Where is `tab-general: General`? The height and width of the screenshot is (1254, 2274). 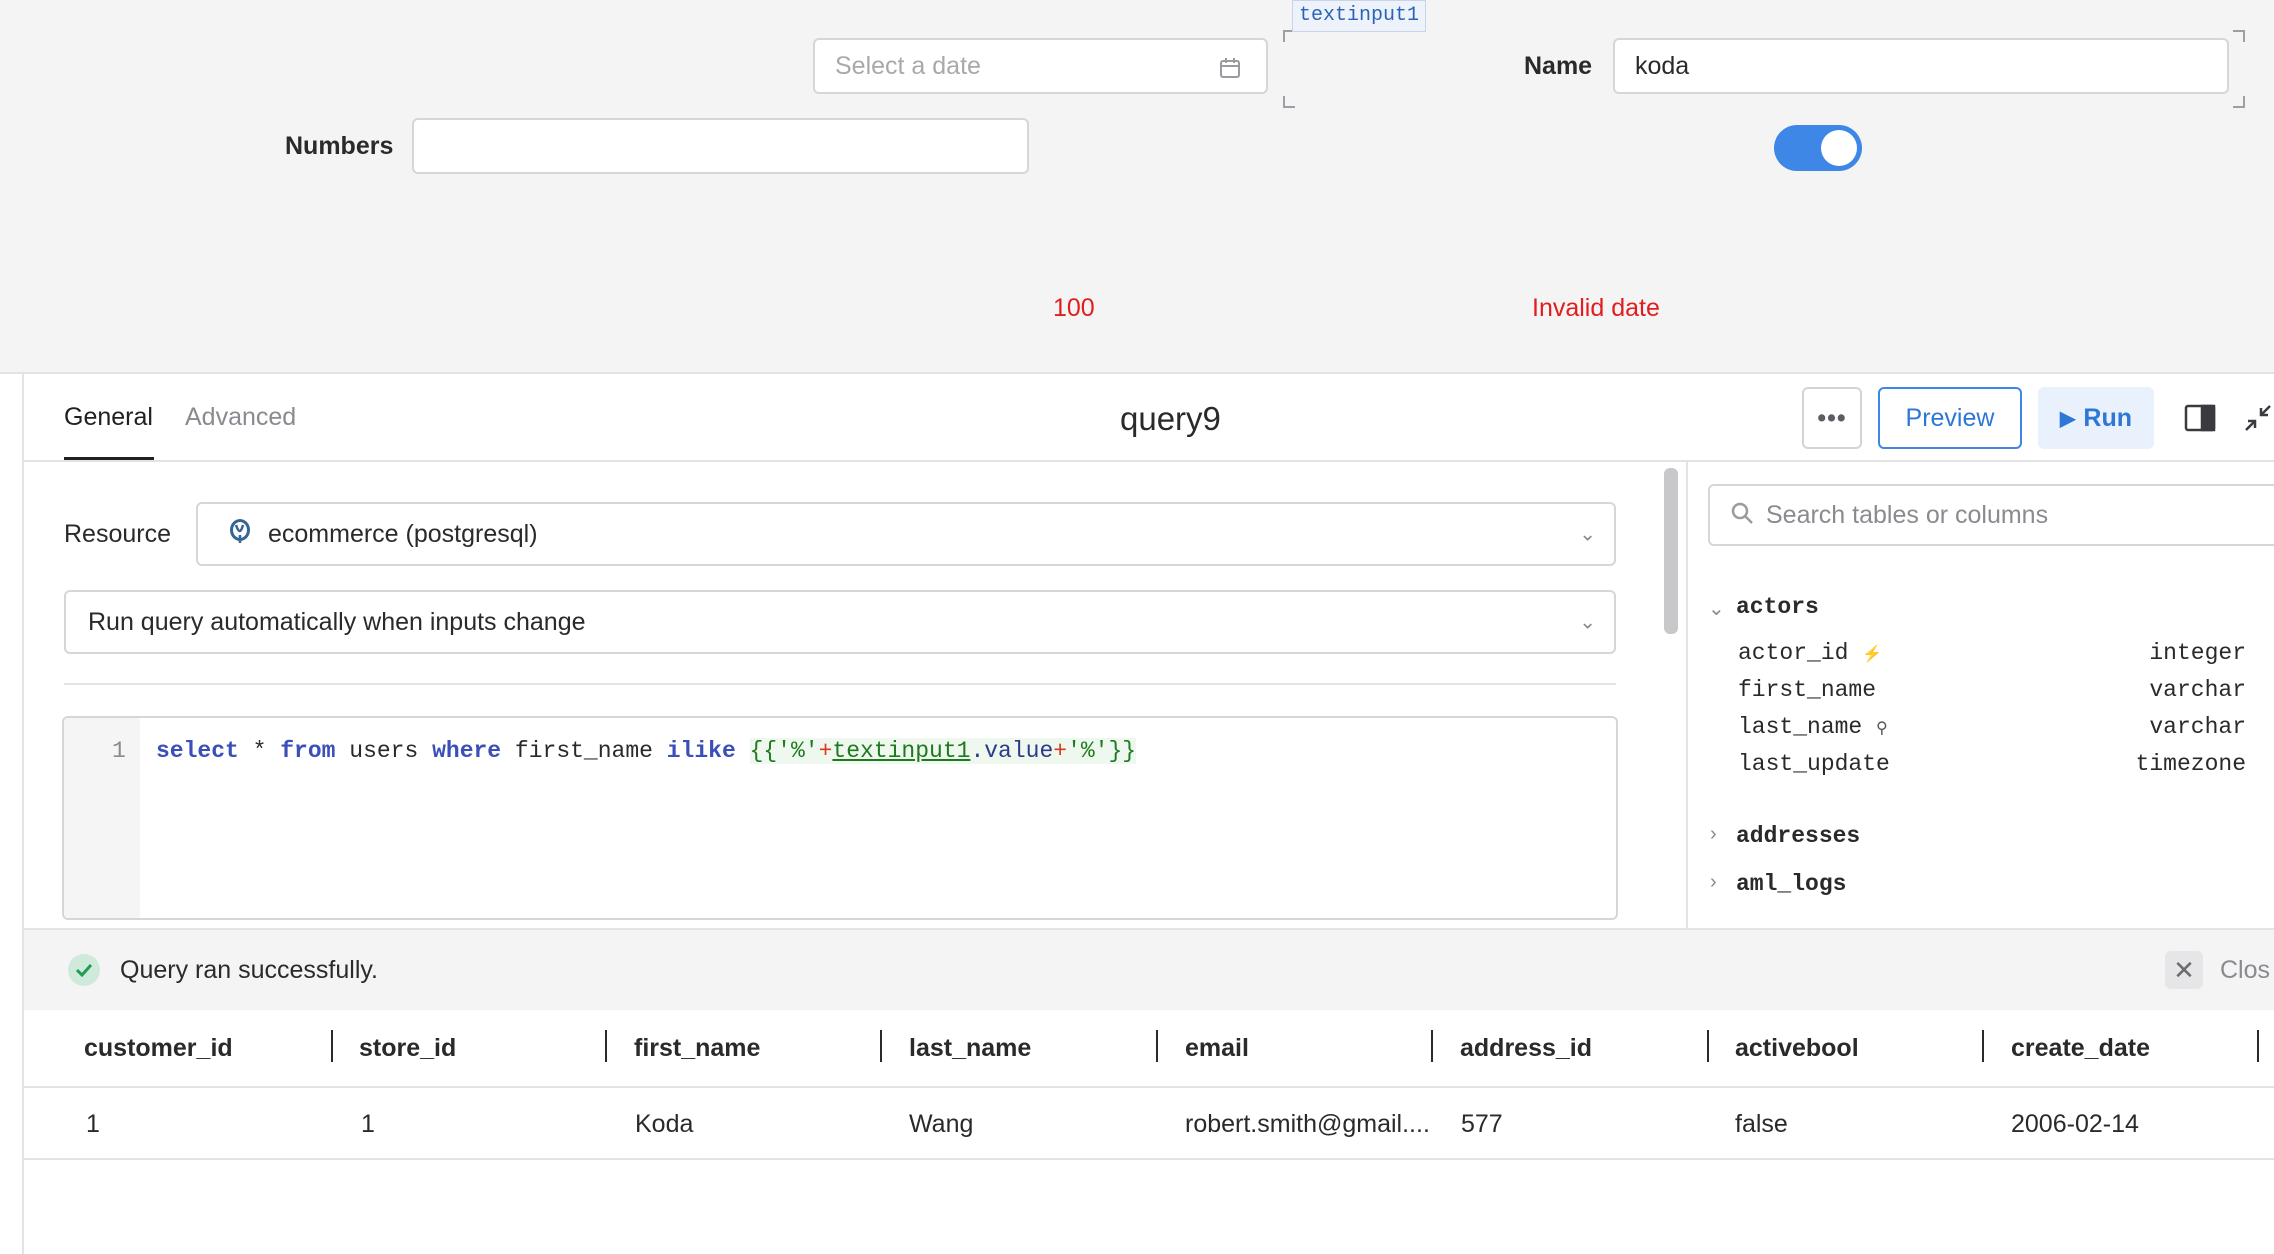 tab-general: General is located at coordinates (108, 417).